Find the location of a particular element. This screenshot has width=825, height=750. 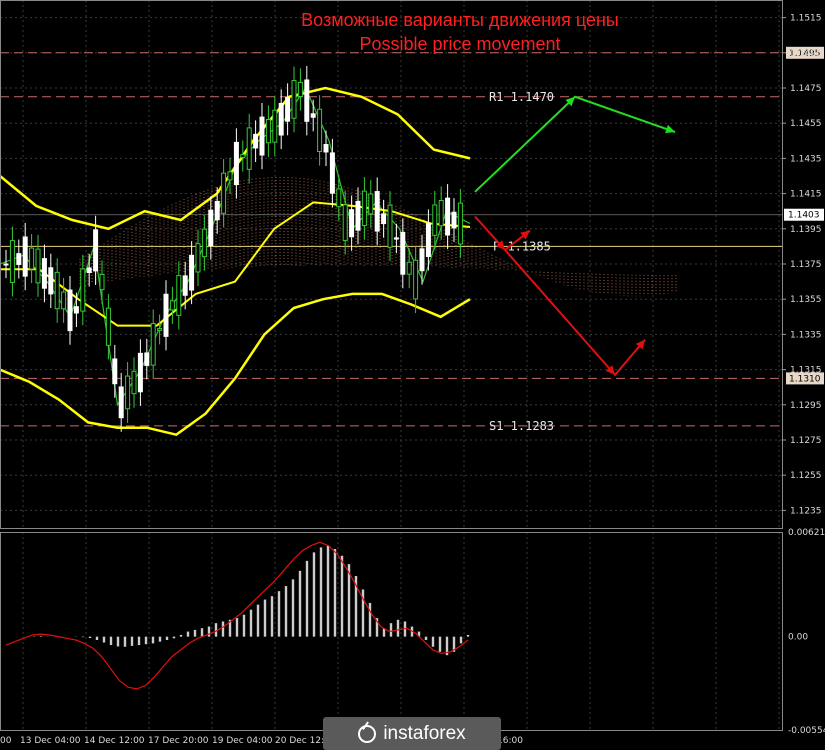

price-tick-label: 1.1255 is located at coordinates (806, 476).